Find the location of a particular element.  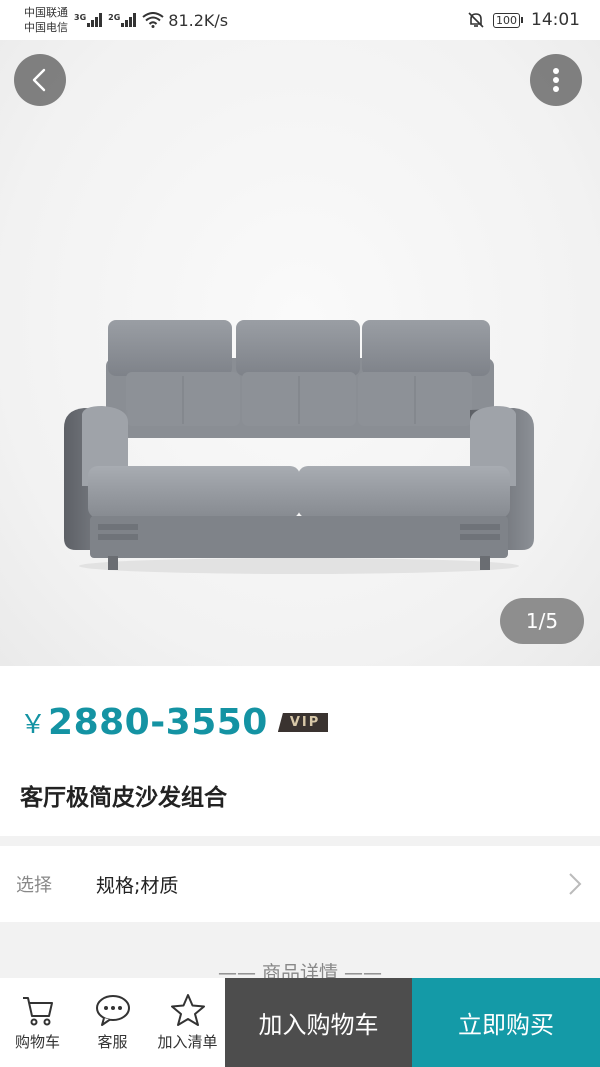

battery-level: 100 is located at coordinates (506, 20).